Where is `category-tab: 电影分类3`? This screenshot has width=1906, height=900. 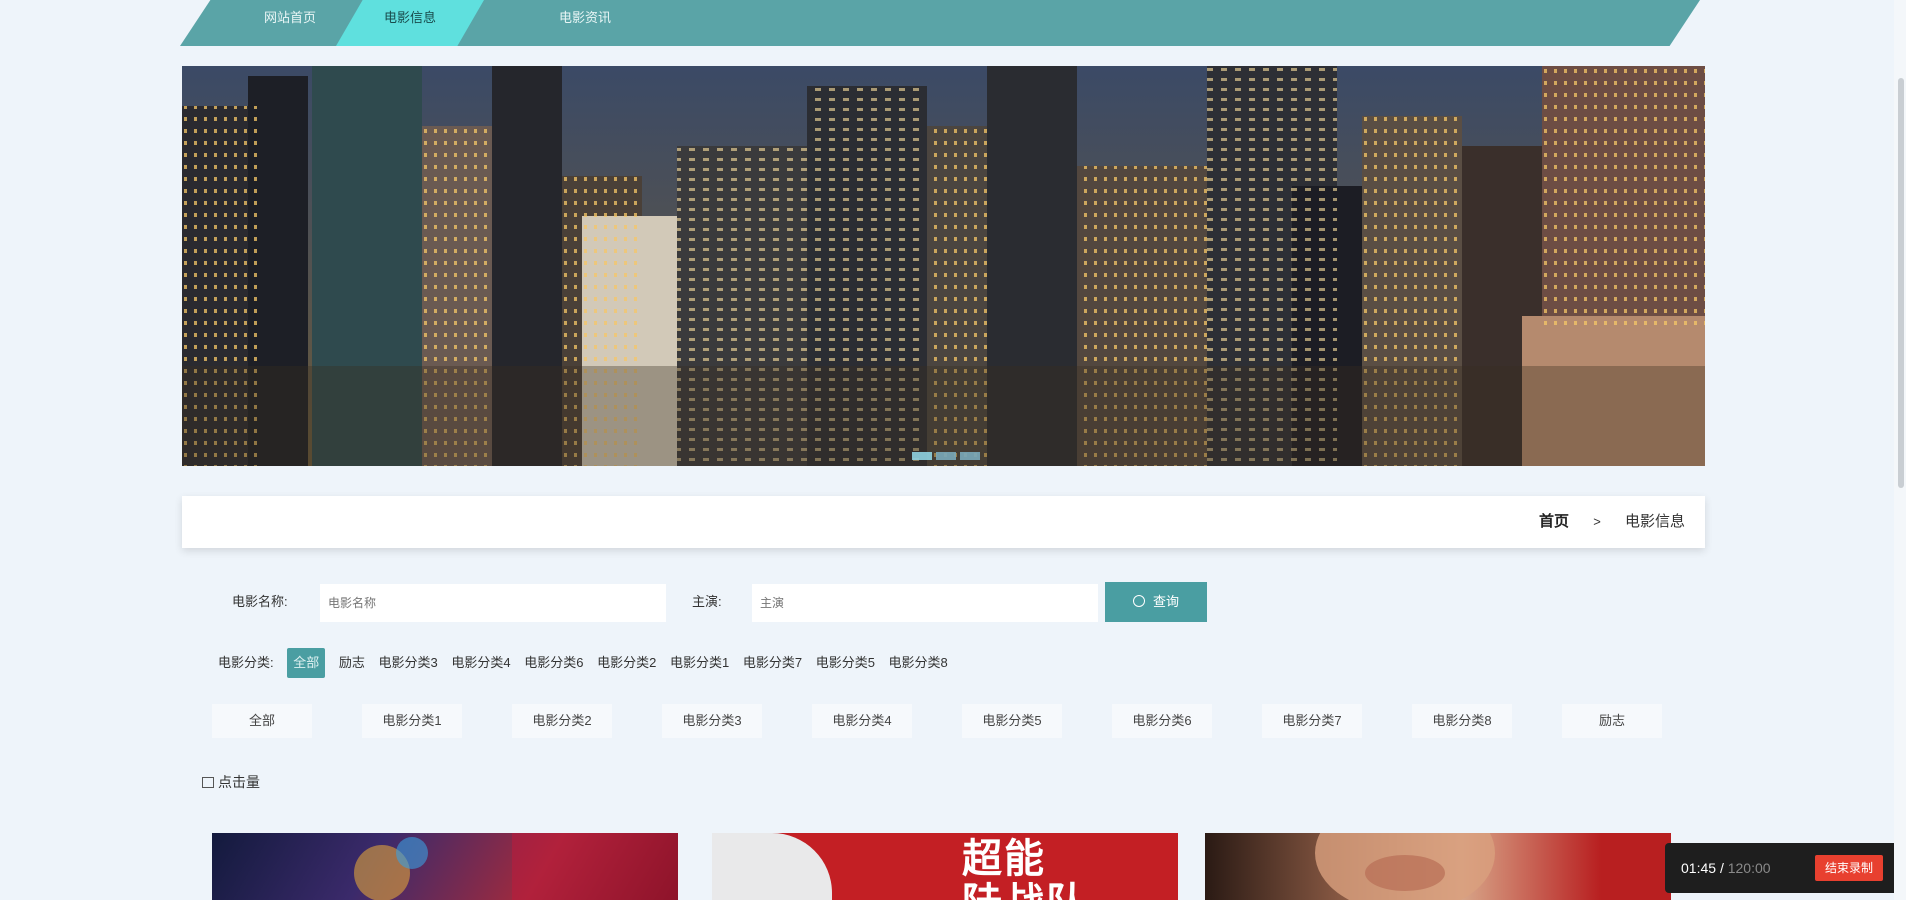
category-tab: 电影分类3 is located at coordinates (712, 721).